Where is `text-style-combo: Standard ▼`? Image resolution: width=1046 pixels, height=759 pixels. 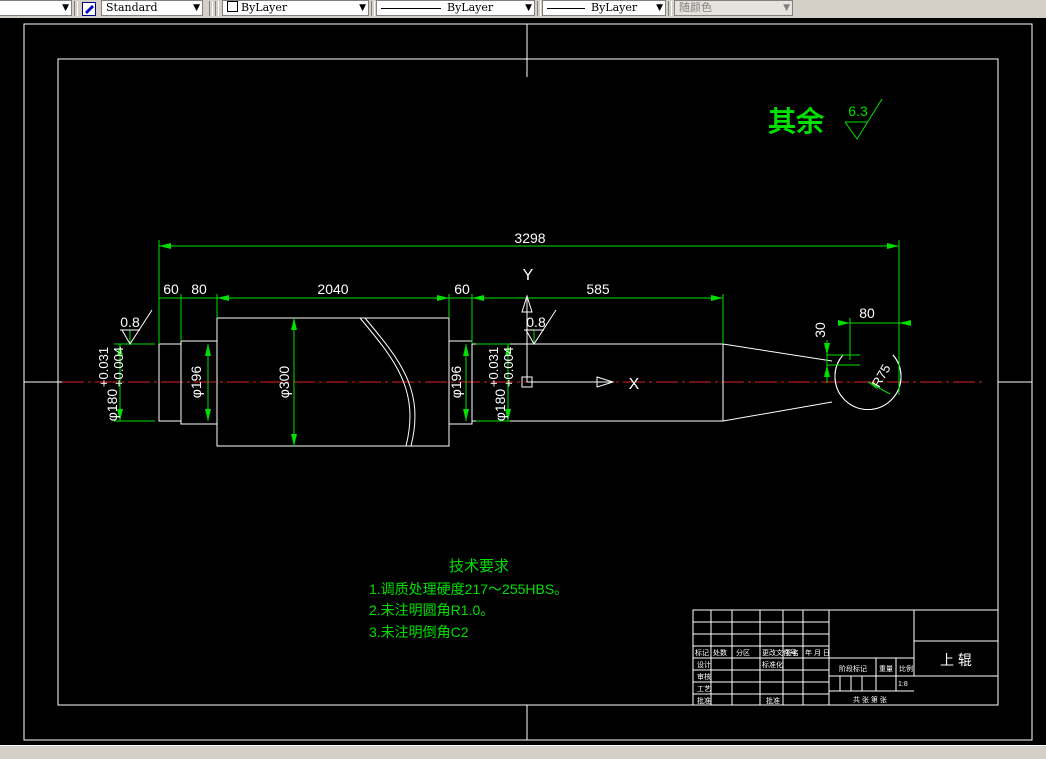 text-style-combo: Standard ▼ is located at coordinates (152, 8).